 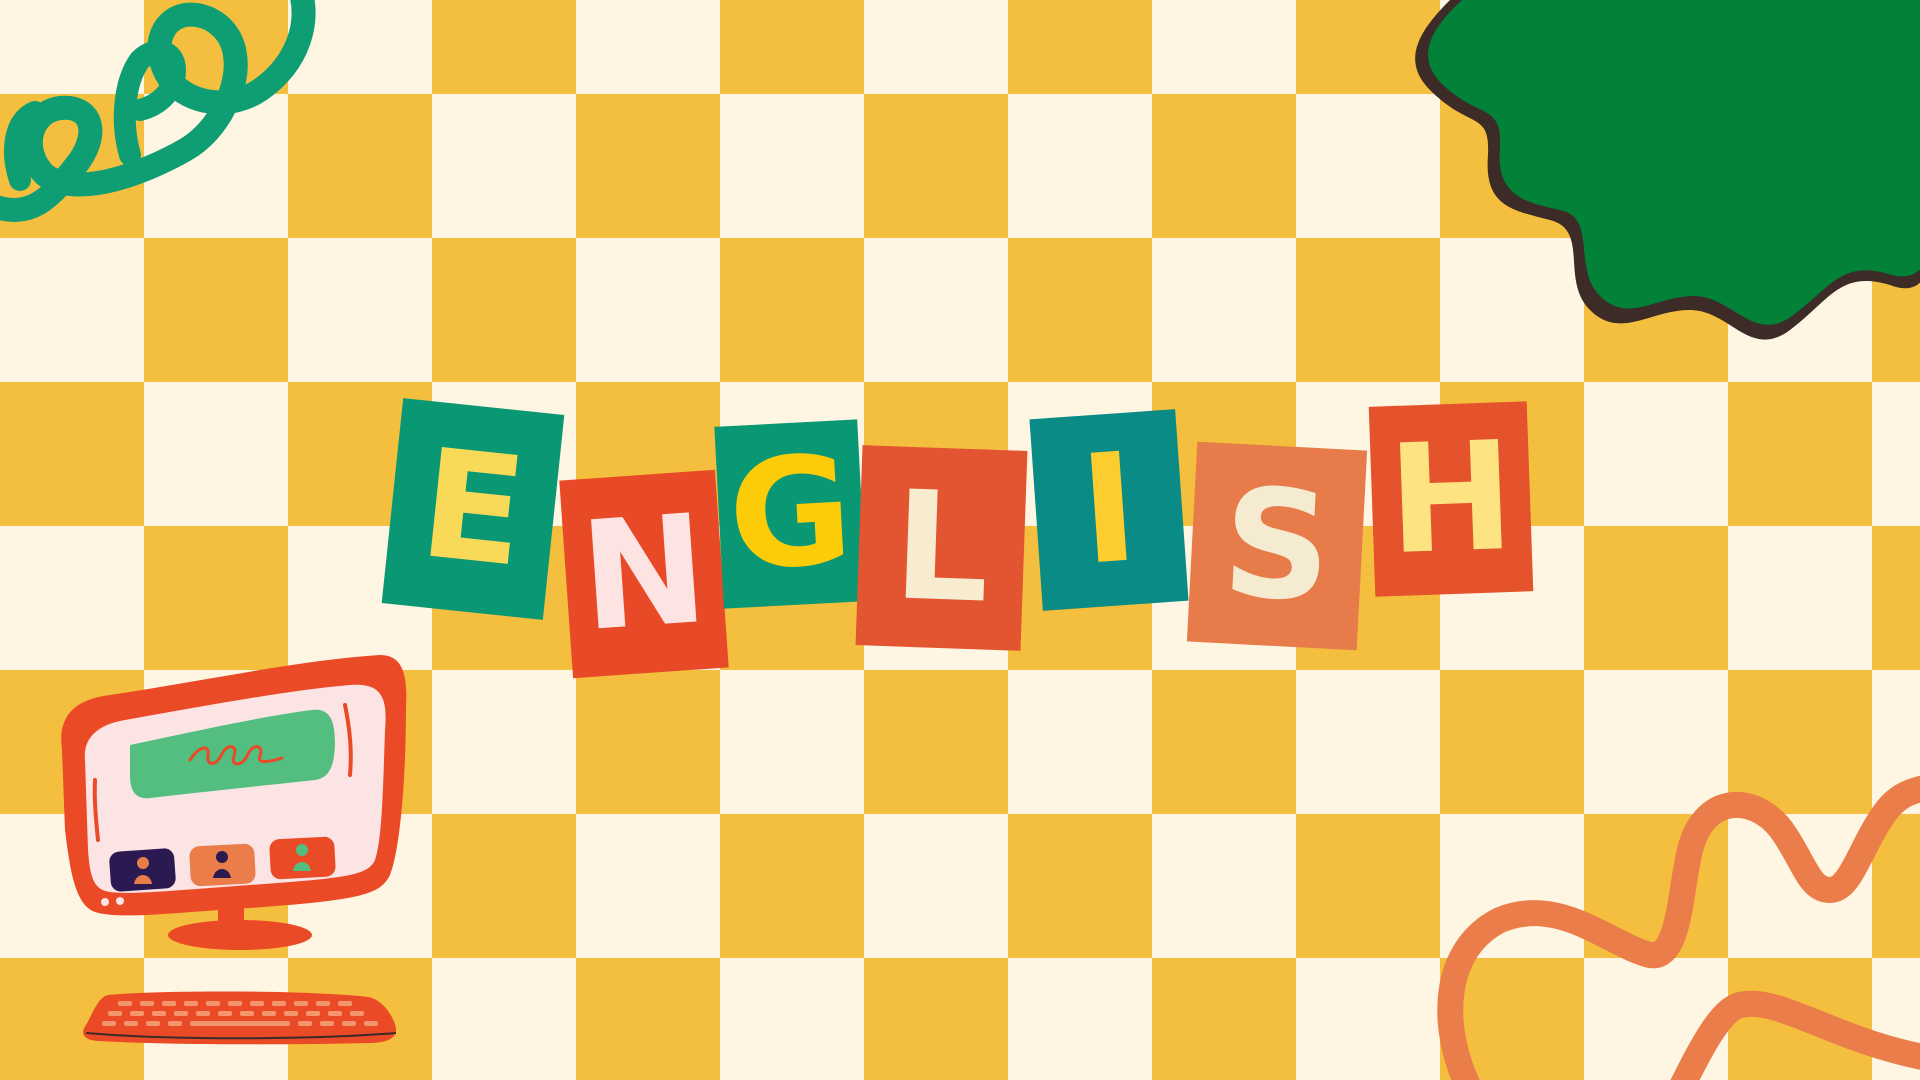 I want to click on title-tile-g: G, so click(x=790, y=514).